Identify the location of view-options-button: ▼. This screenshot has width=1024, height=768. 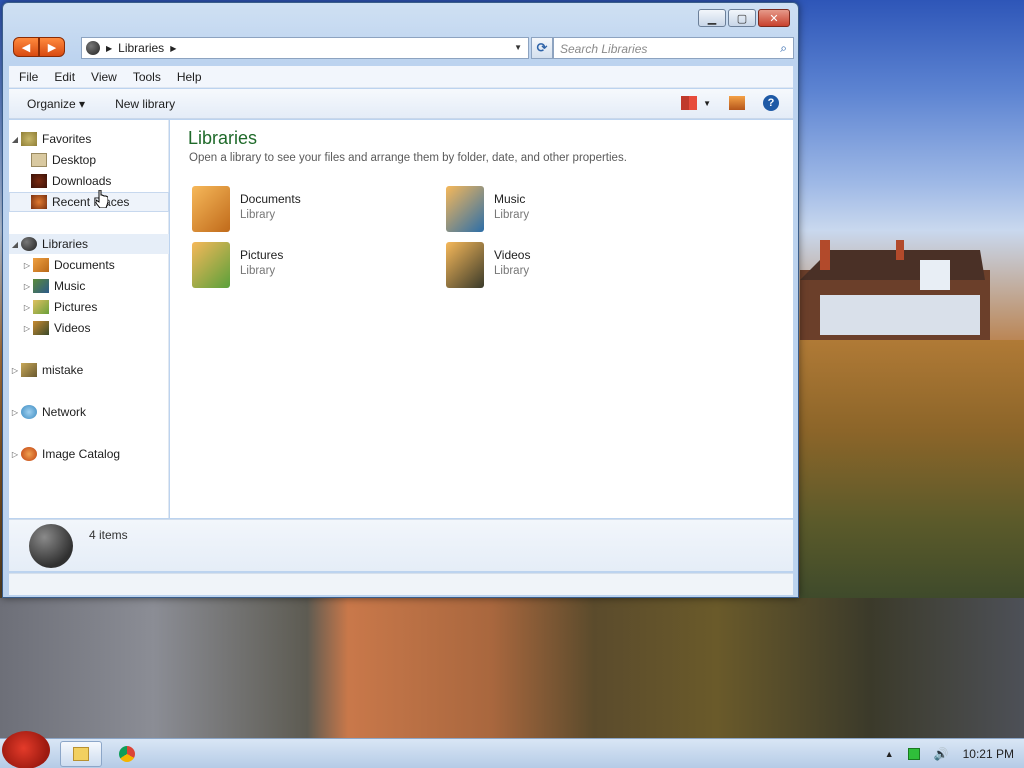
(696, 103).